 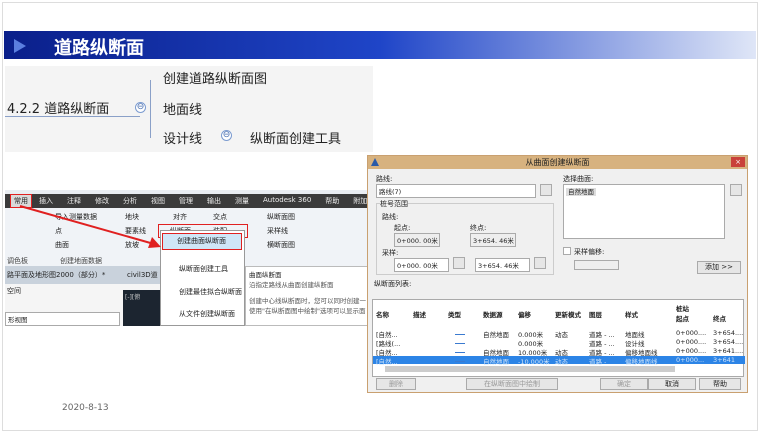 What do you see at coordinates (281, 217) in the screenshot?
I see `ribbon-item: 纵断面图` at bounding box center [281, 217].